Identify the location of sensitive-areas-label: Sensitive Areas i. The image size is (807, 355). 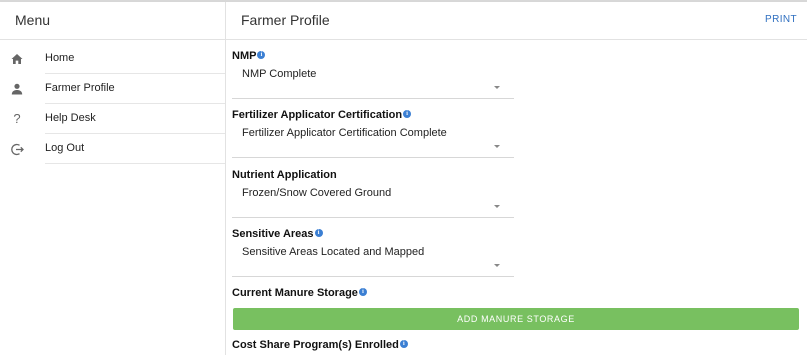
(277, 234).